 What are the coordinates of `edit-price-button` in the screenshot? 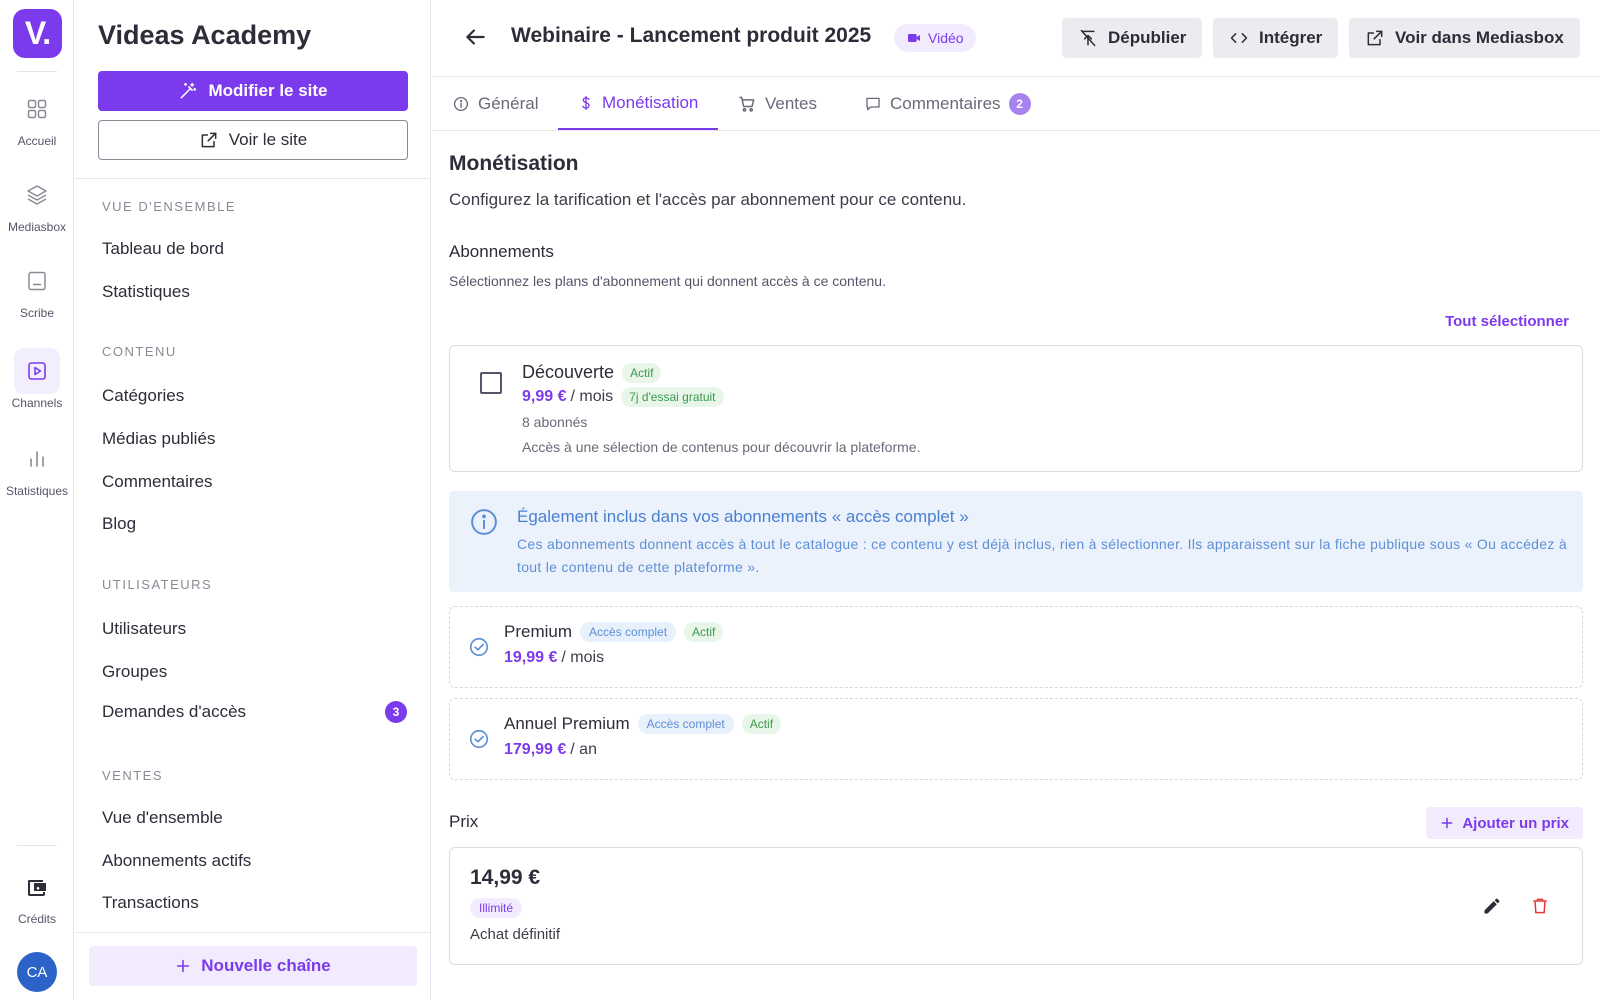 It's located at (1492, 906).